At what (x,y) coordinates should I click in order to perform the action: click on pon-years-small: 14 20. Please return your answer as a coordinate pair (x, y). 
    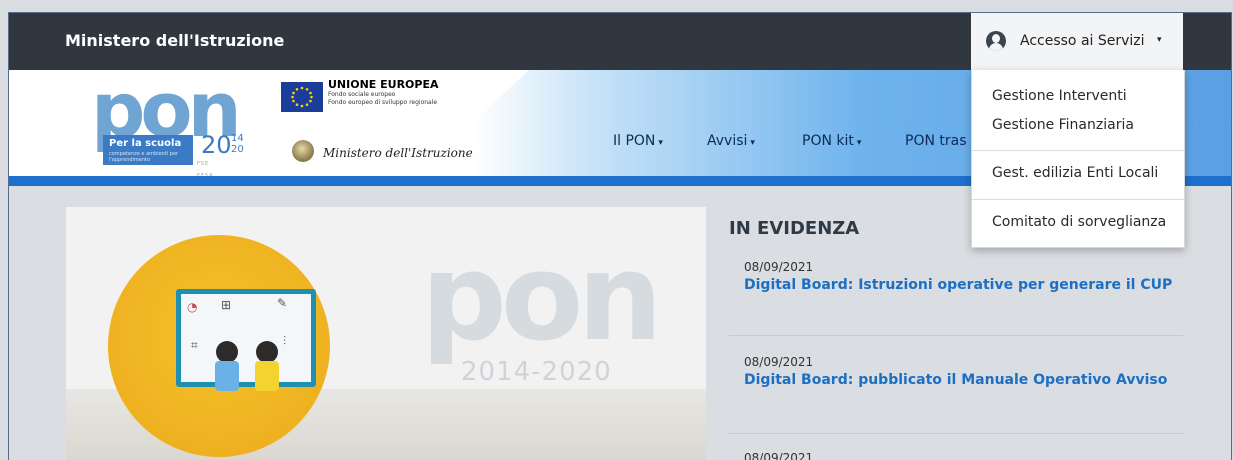
    Looking at the image, I should click on (237, 144).